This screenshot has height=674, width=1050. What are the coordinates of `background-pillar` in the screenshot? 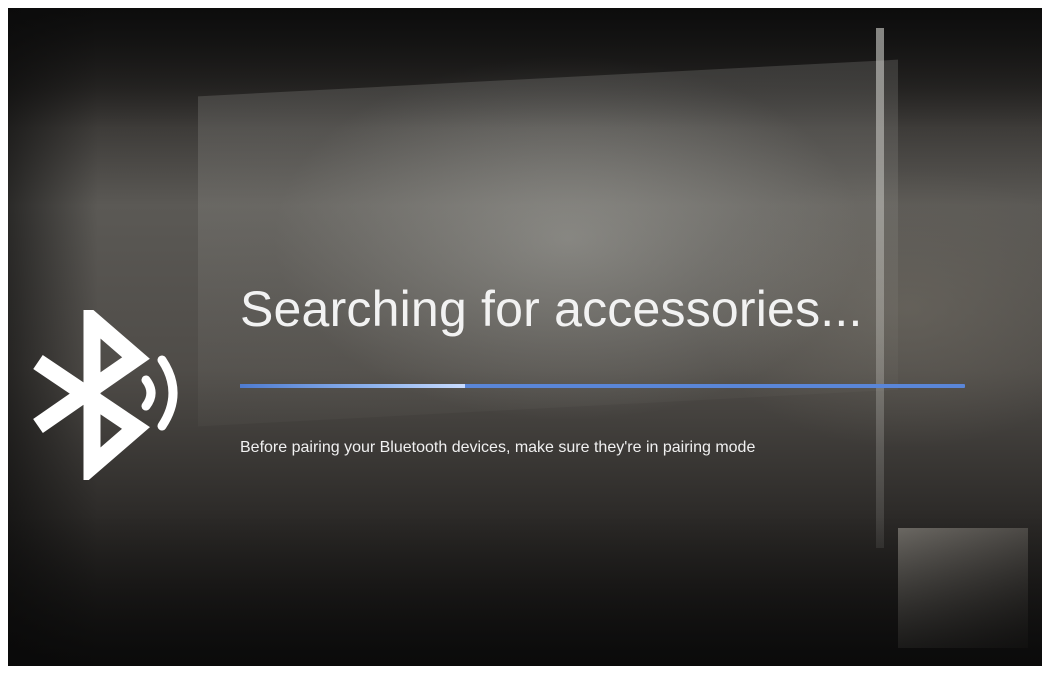 It's located at (880, 288).